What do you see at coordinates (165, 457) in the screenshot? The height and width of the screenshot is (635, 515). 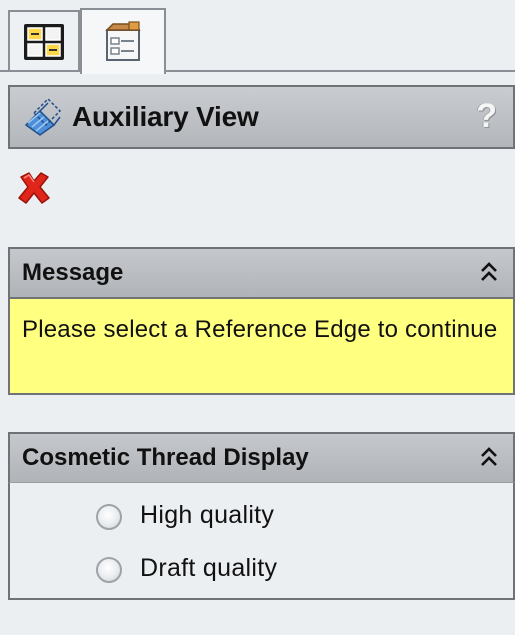 I see `cosmetic-thread-group-title: Cosmetic Thread Display` at bounding box center [165, 457].